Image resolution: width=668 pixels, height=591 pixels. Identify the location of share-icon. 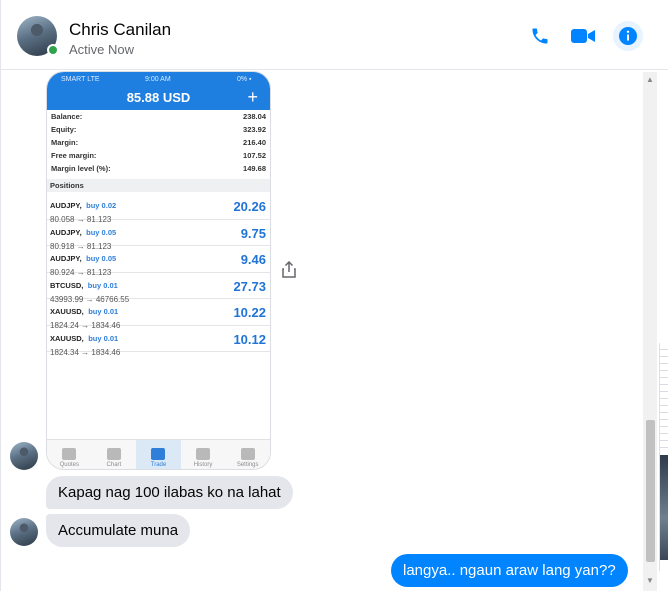
(289, 269).